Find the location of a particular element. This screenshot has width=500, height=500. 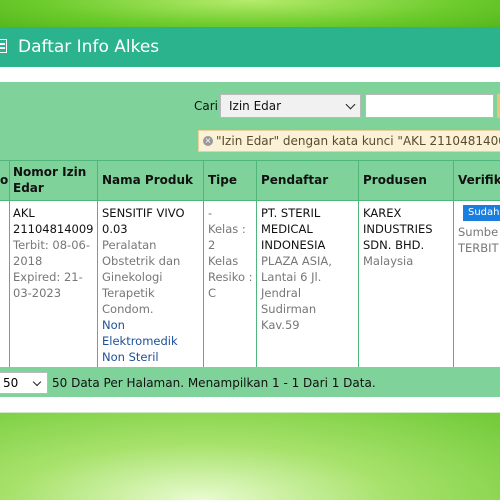

izin-terbit: Terbit: 08-06-2018 is located at coordinates (51, 253).